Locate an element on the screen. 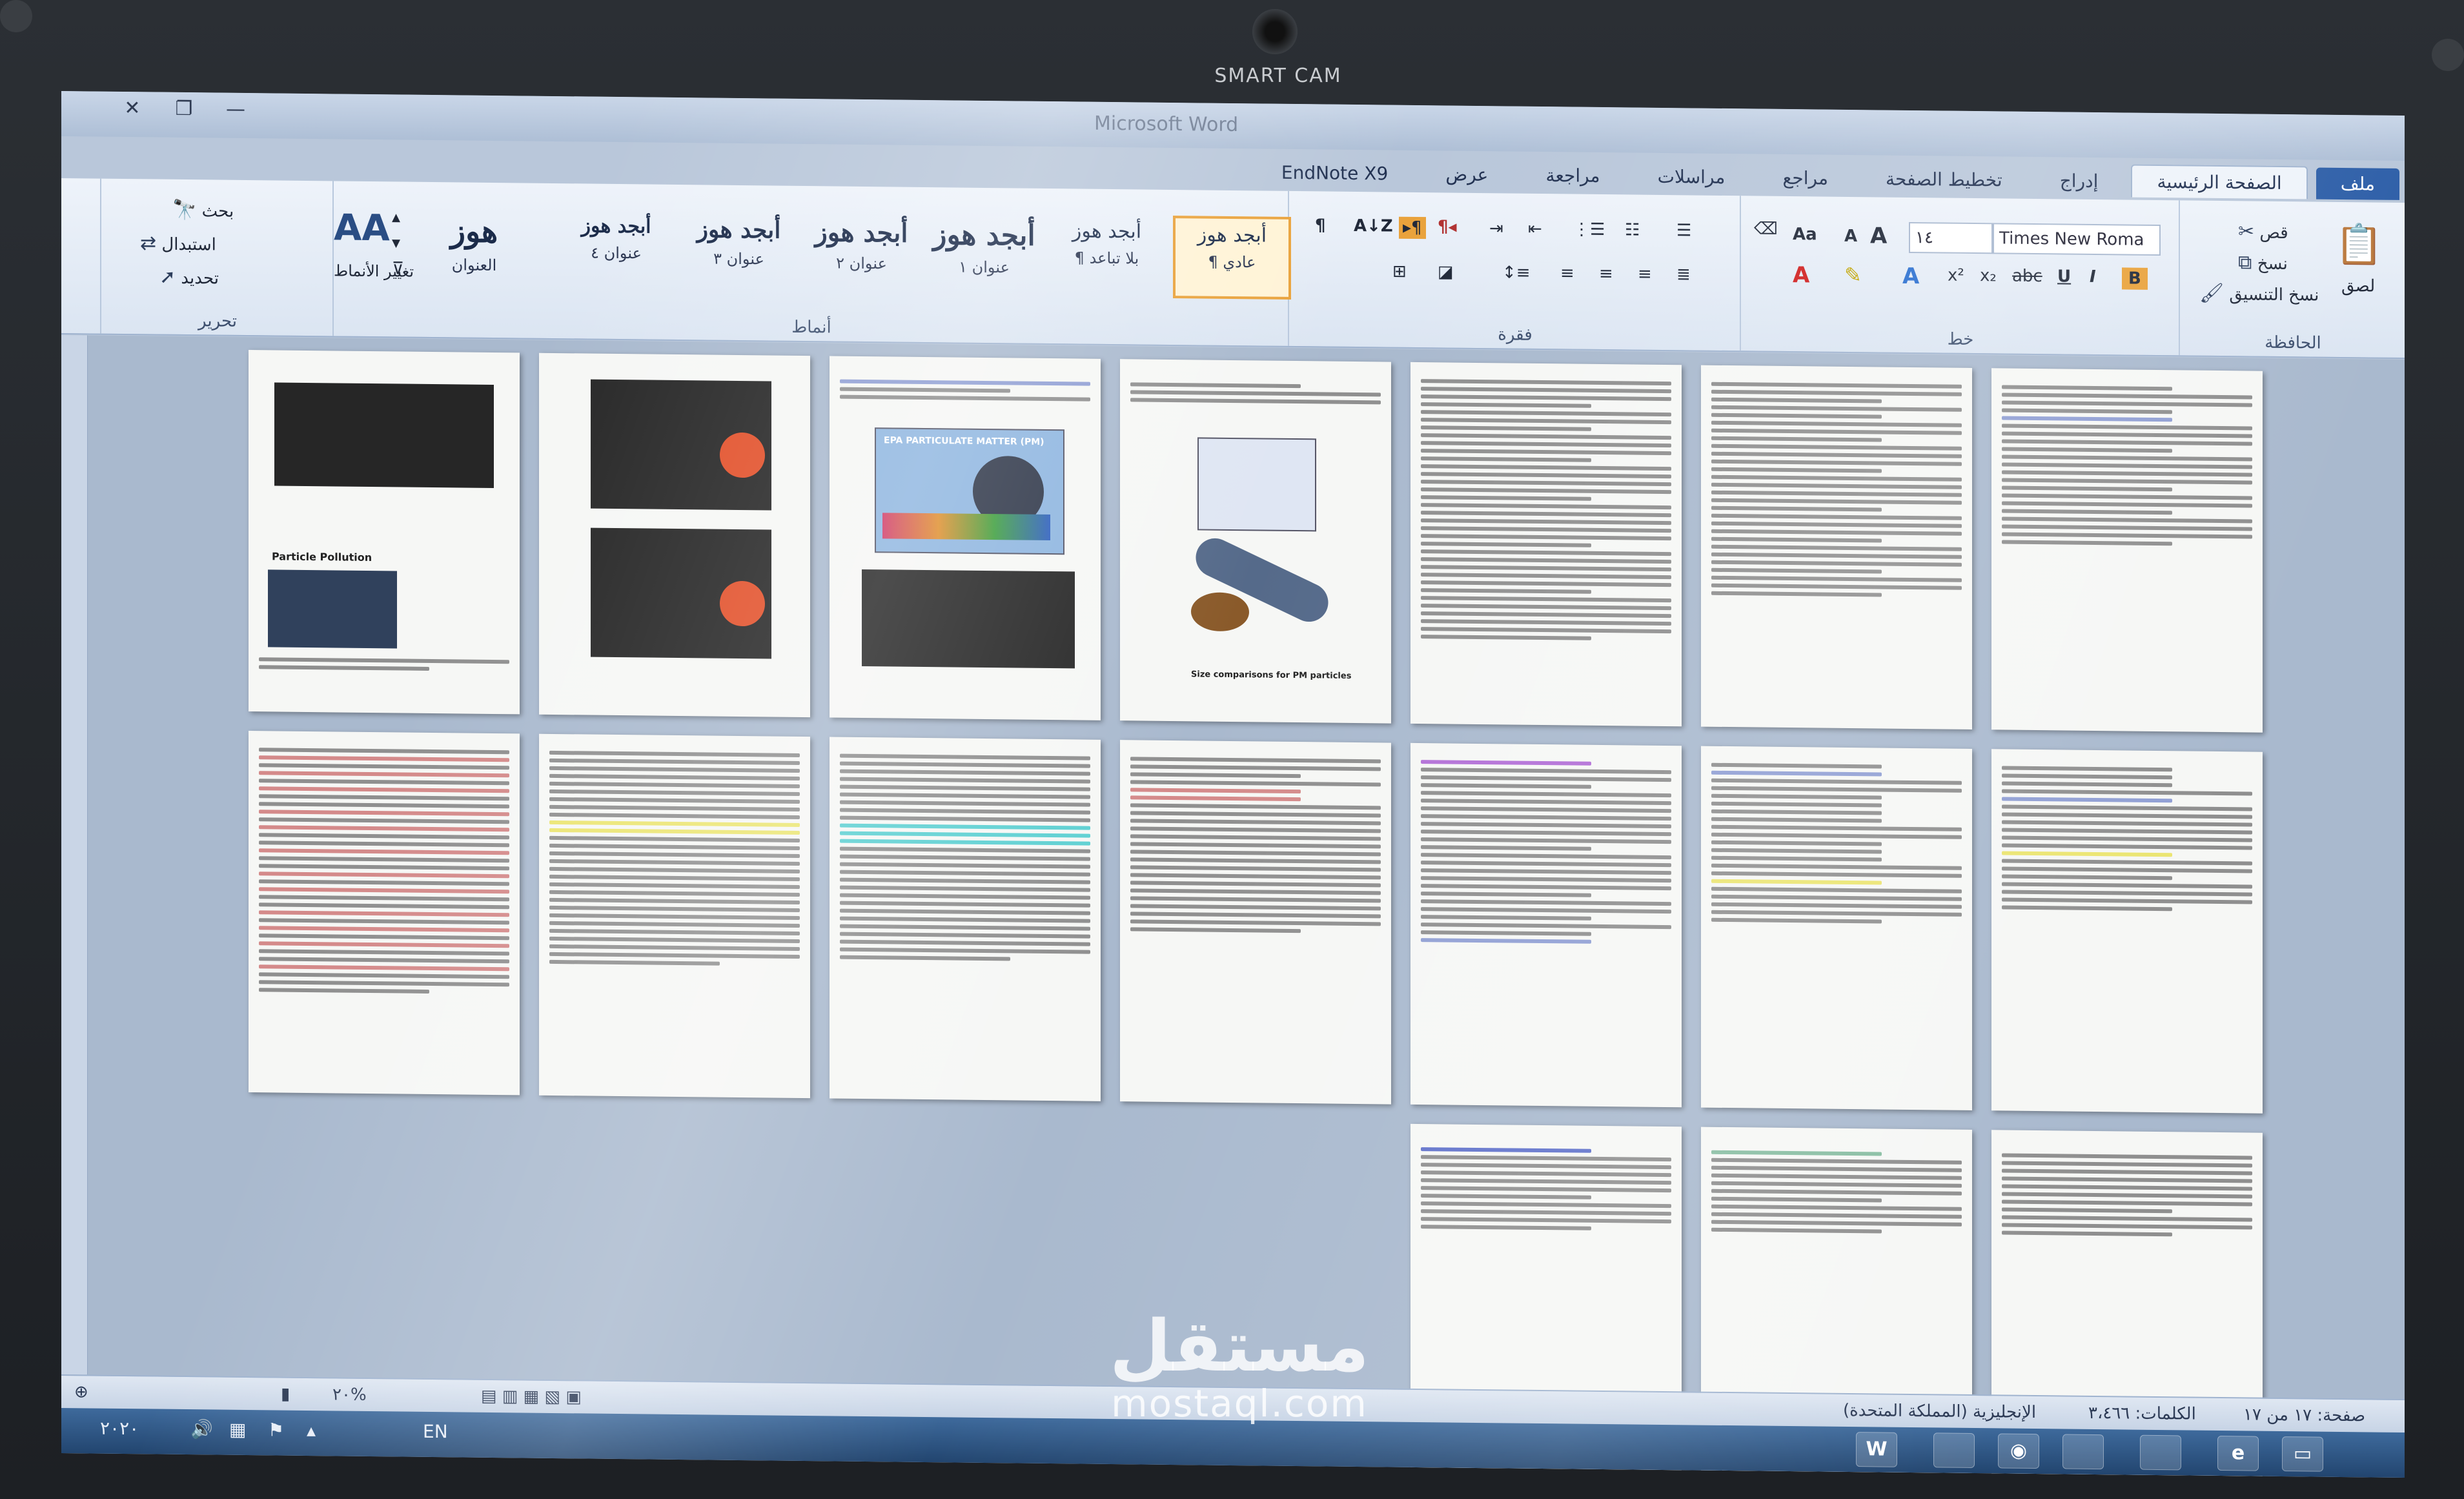 The width and height of the screenshot is (2464, 1499). chrome-taskbar-icon: ◉ is located at coordinates (2018, 1451).